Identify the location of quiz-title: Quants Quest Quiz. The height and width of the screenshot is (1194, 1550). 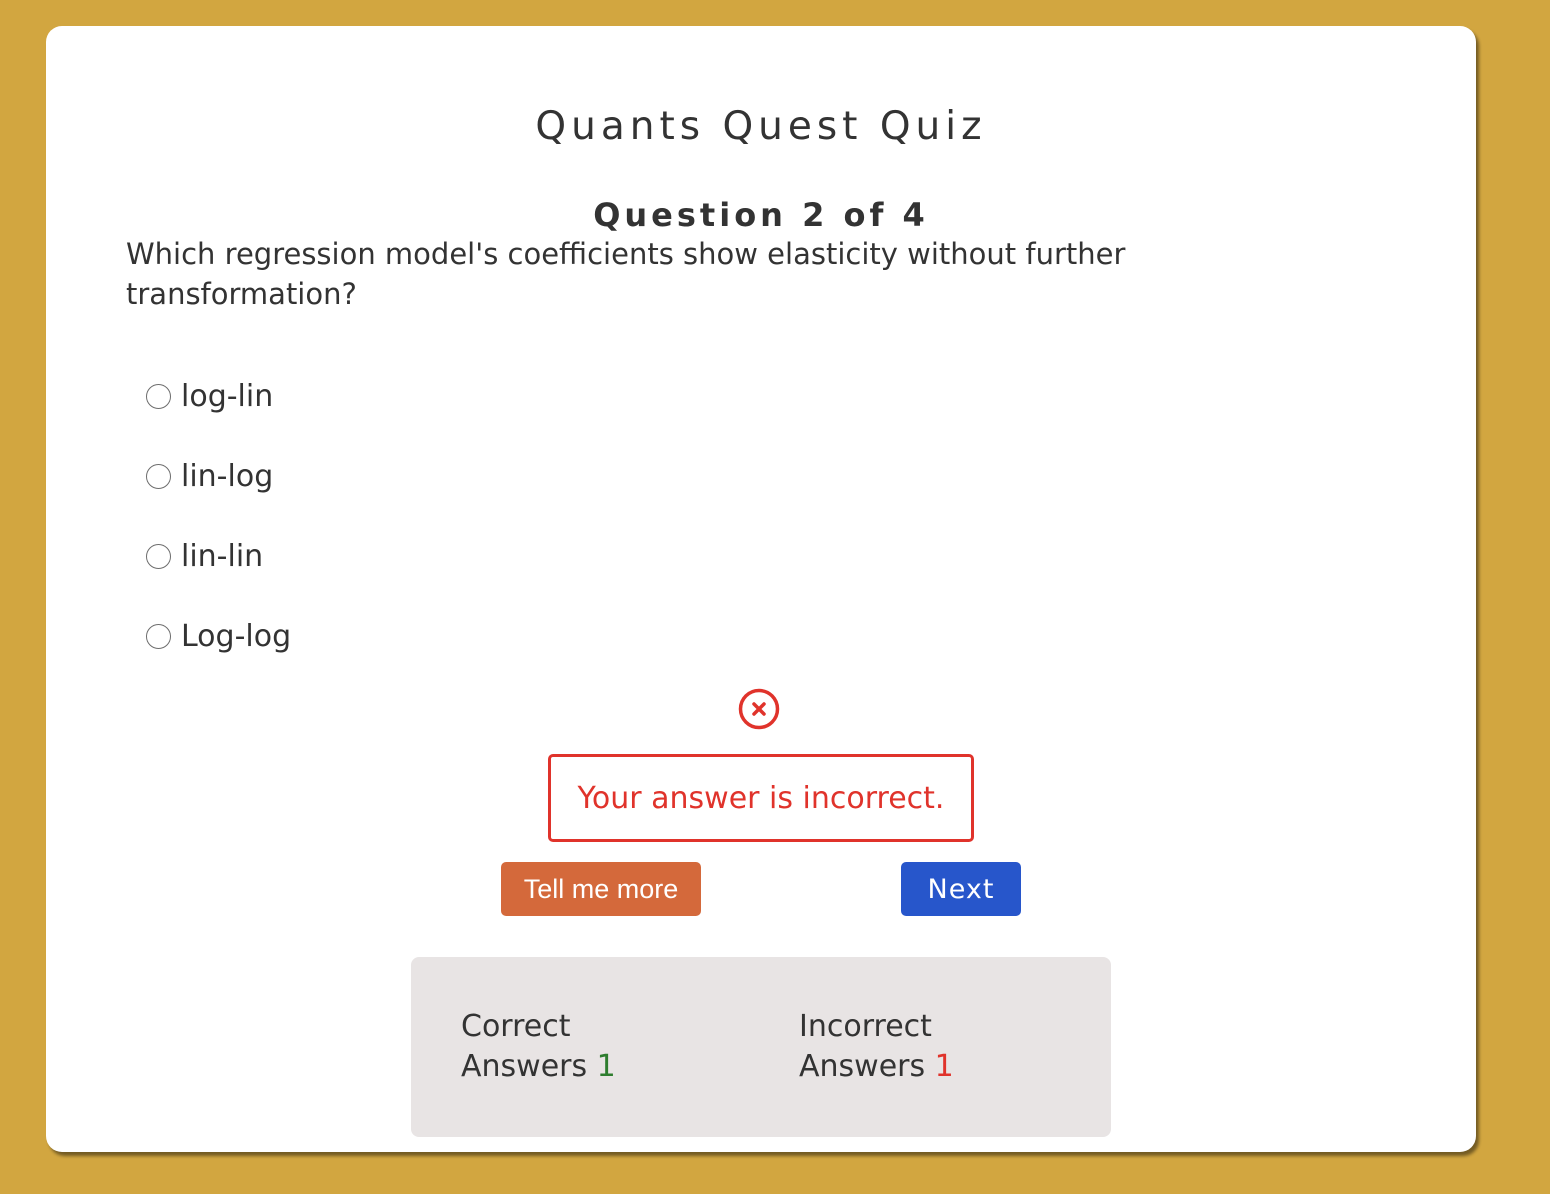
(761, 126).